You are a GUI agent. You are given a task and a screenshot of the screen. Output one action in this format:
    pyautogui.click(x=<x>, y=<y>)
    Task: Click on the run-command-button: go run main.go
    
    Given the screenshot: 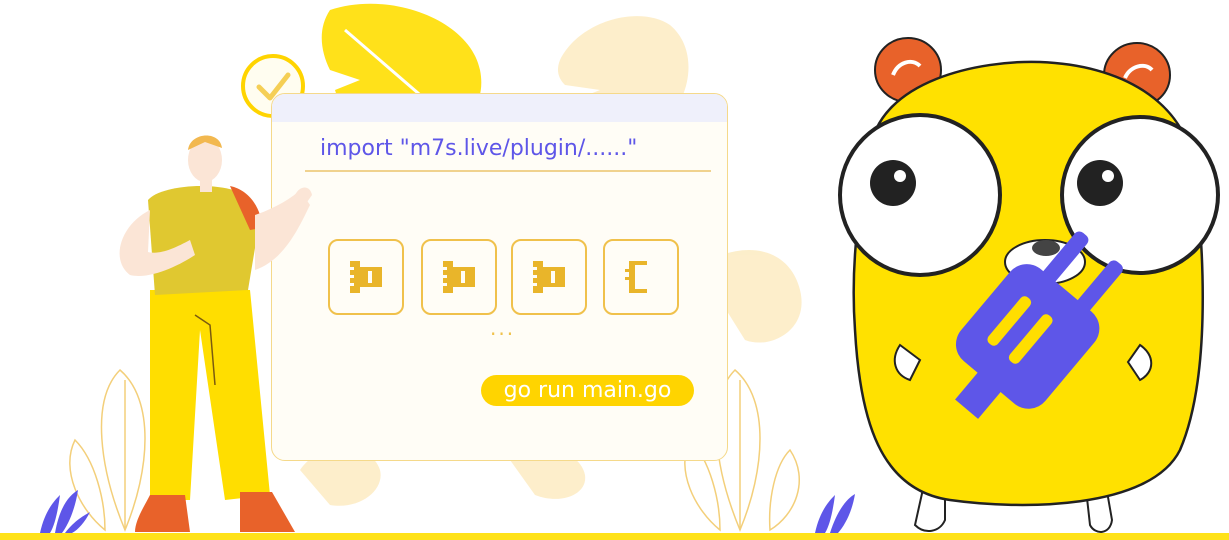 What is the action you would take?
    pyautogui.click(x=587, y=390)
    